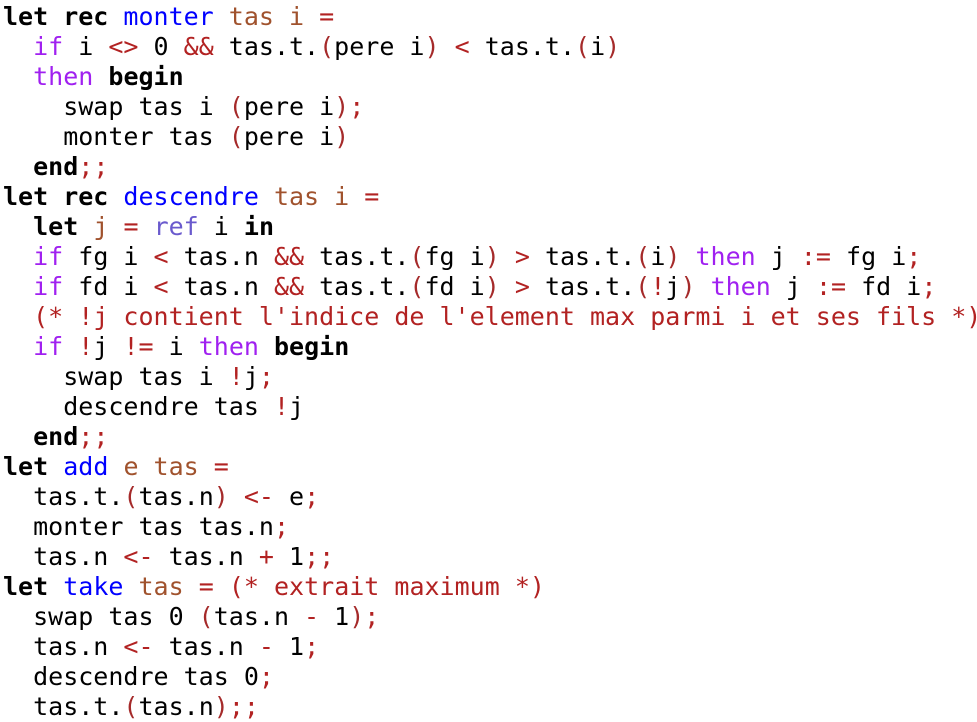 Image resolution: width=977 pixels, height=722 pixels. What do you see at coordinates (176, 226) in the screenshot?
I see `builtin: ref` at bounding box center [176, 226].